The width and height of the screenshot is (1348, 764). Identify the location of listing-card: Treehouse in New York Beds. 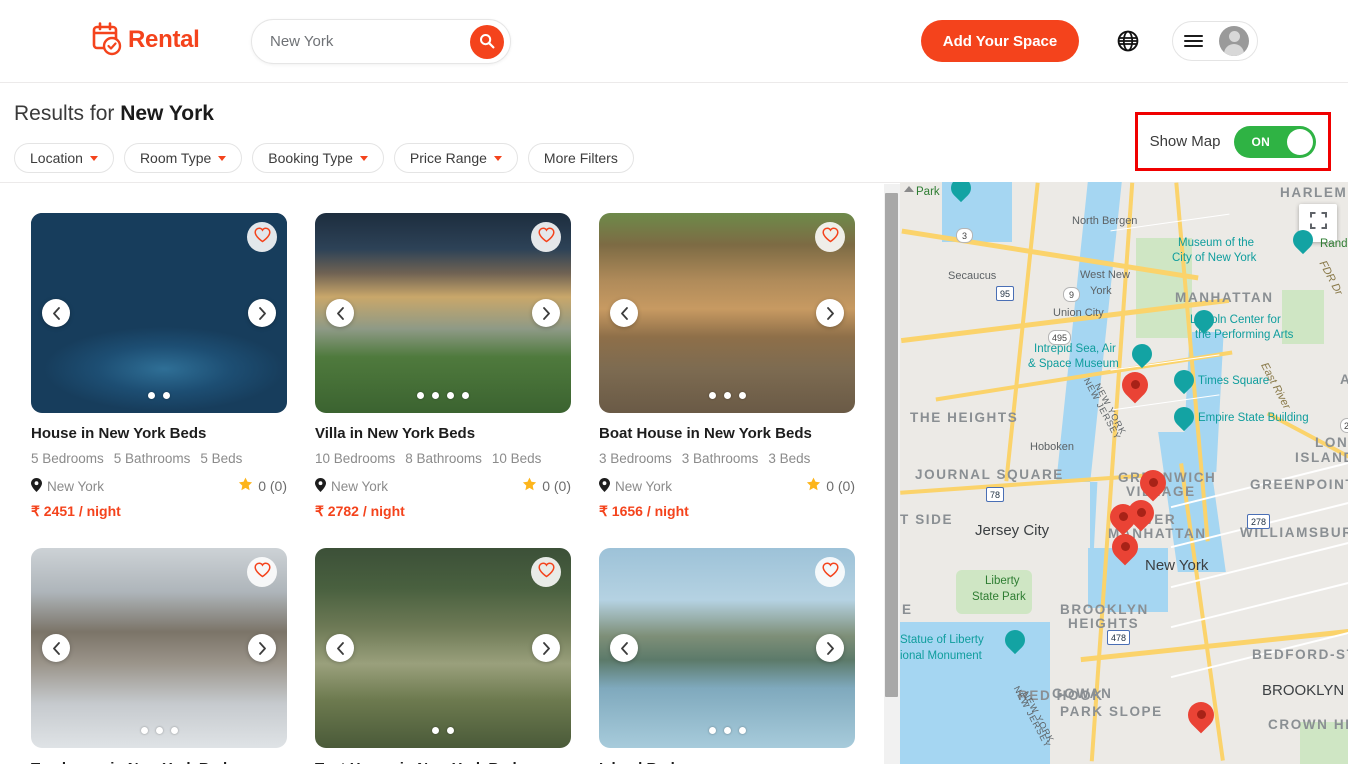
(159, 656).